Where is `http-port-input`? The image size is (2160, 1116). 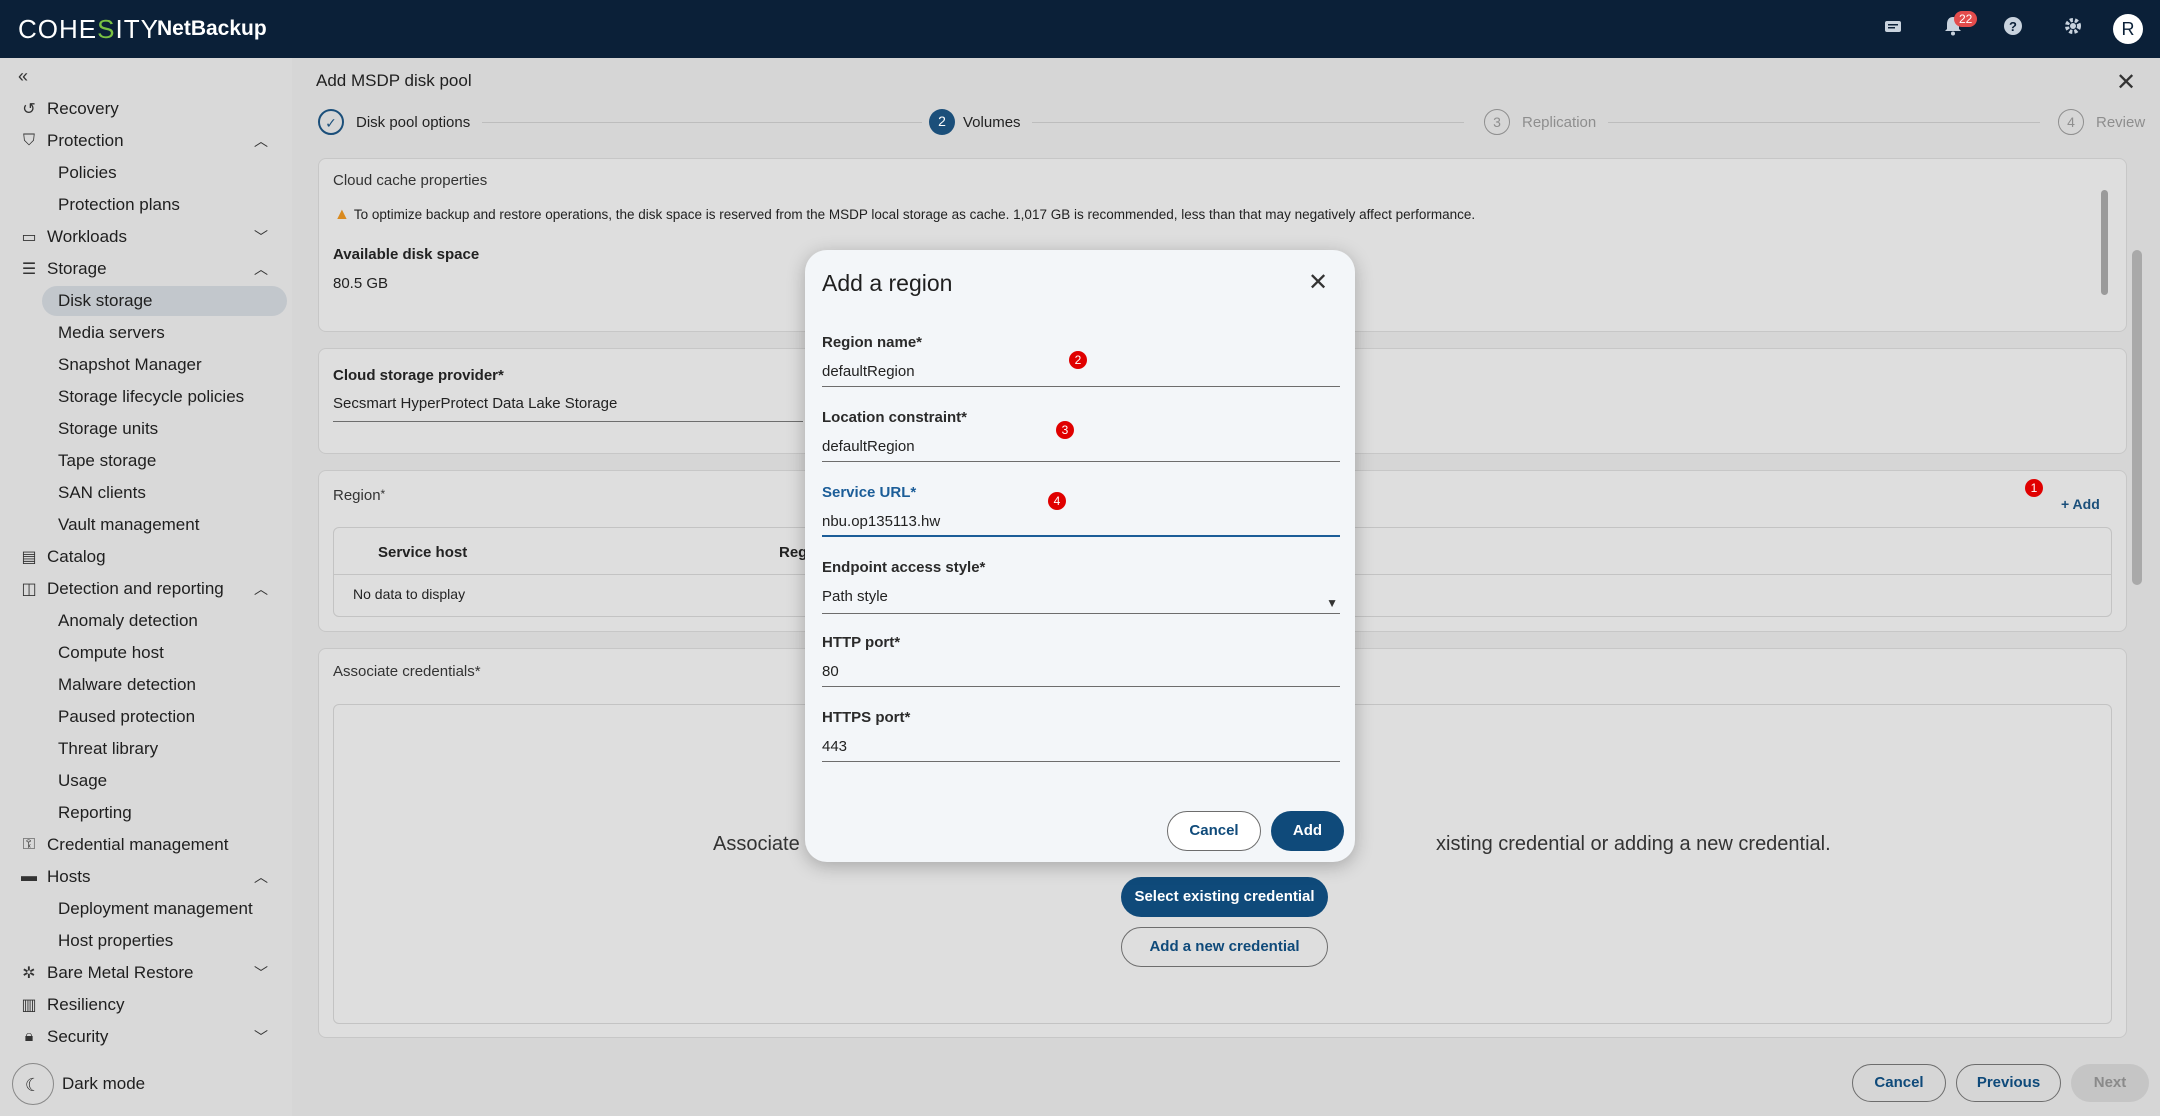 http-port-input is located at coordinates (1081, 672).